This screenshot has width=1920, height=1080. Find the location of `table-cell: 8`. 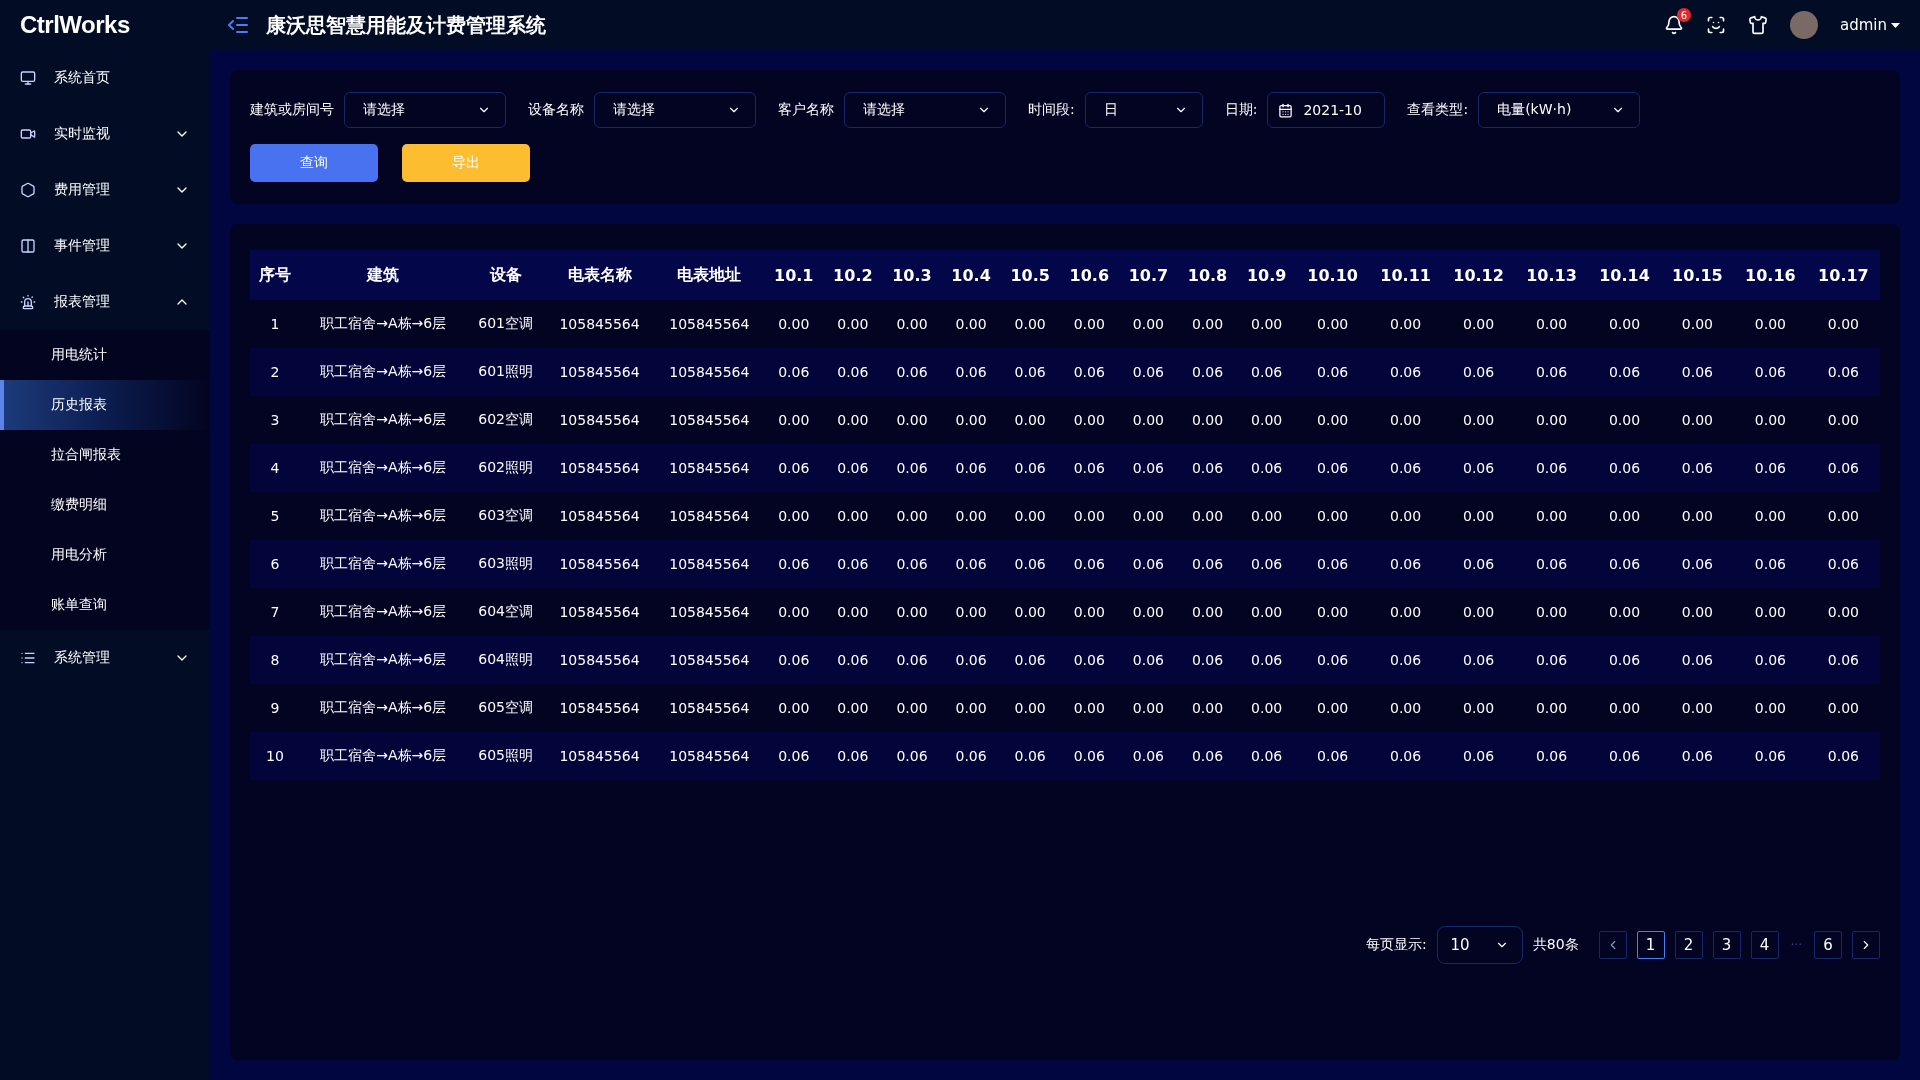

table-cell: 8 is located at coordinates (275, 660).